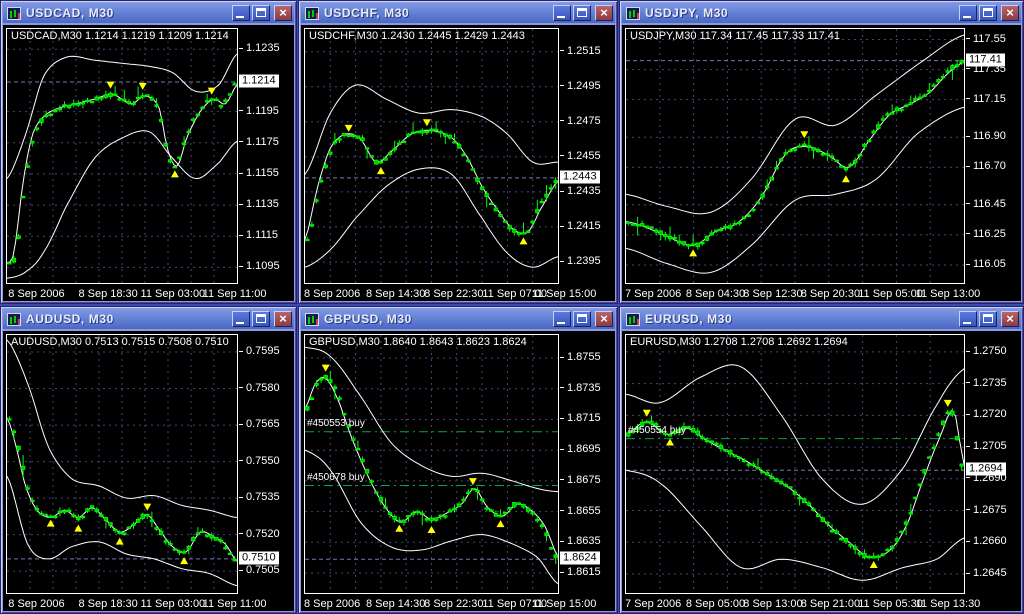 The width and height of the screenshot is (1024, 614). Describe the element at coordinates (830, 294) in the screenshot. I see `time-tick-label: 8 Sep 20:30` at that location.